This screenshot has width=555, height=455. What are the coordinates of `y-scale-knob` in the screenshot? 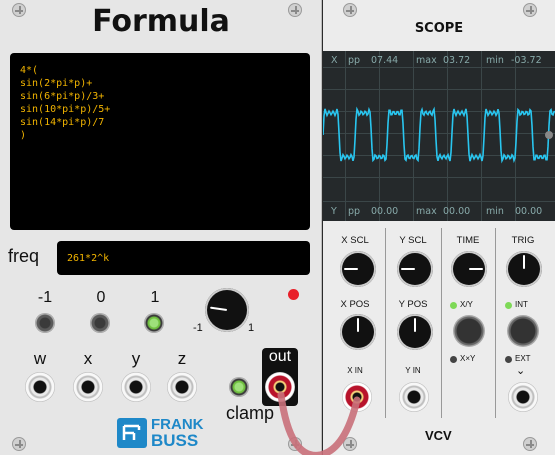 It's located at (415, 269).